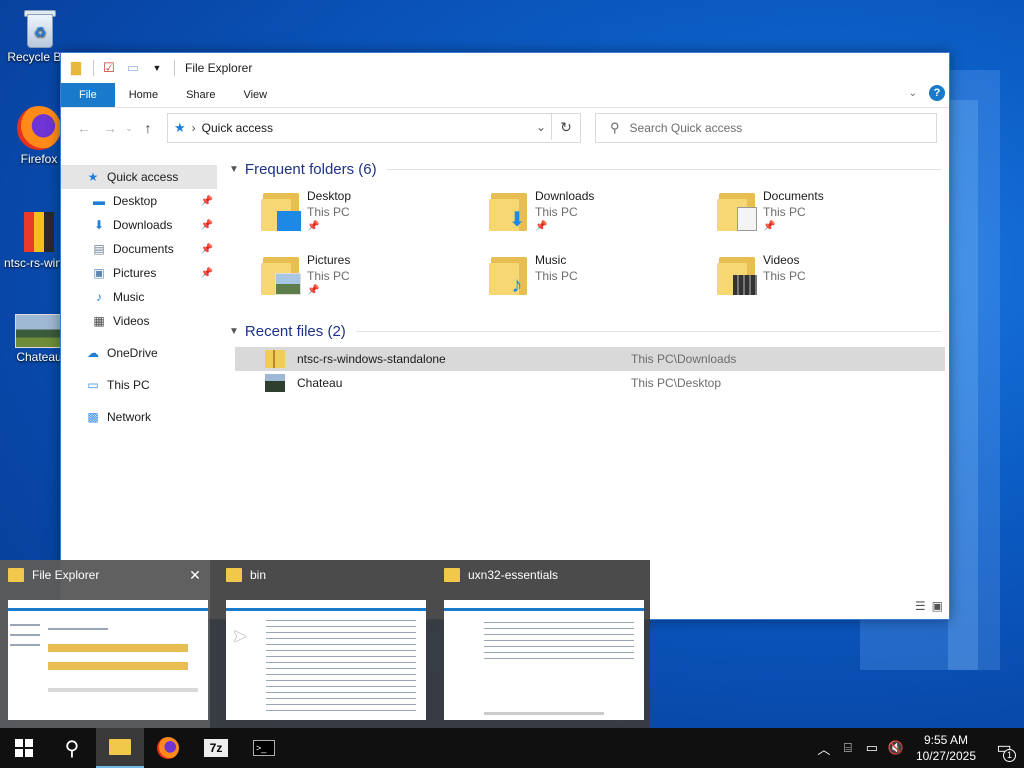 Image resolution: width=1024 pixels, height=768 pixels. Describe the element at coordinates (913, 93) in the screenshot. I see `expand-ribbon-icon: ⌄` at that location.